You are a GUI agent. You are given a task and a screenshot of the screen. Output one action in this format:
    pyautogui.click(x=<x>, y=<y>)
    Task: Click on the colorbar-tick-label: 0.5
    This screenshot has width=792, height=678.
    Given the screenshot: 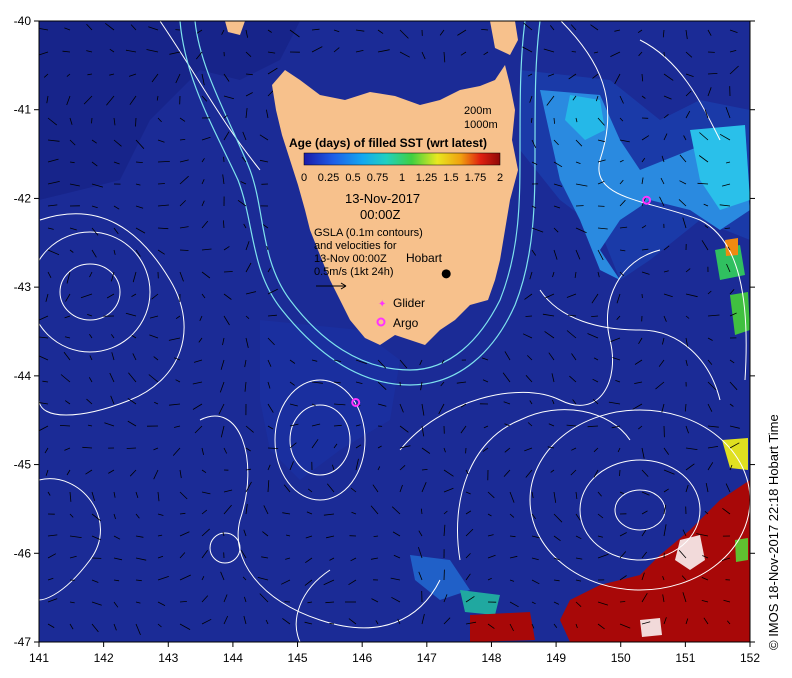 What is the action you would take?
    pyautogui.click(x=352, y=178)
    